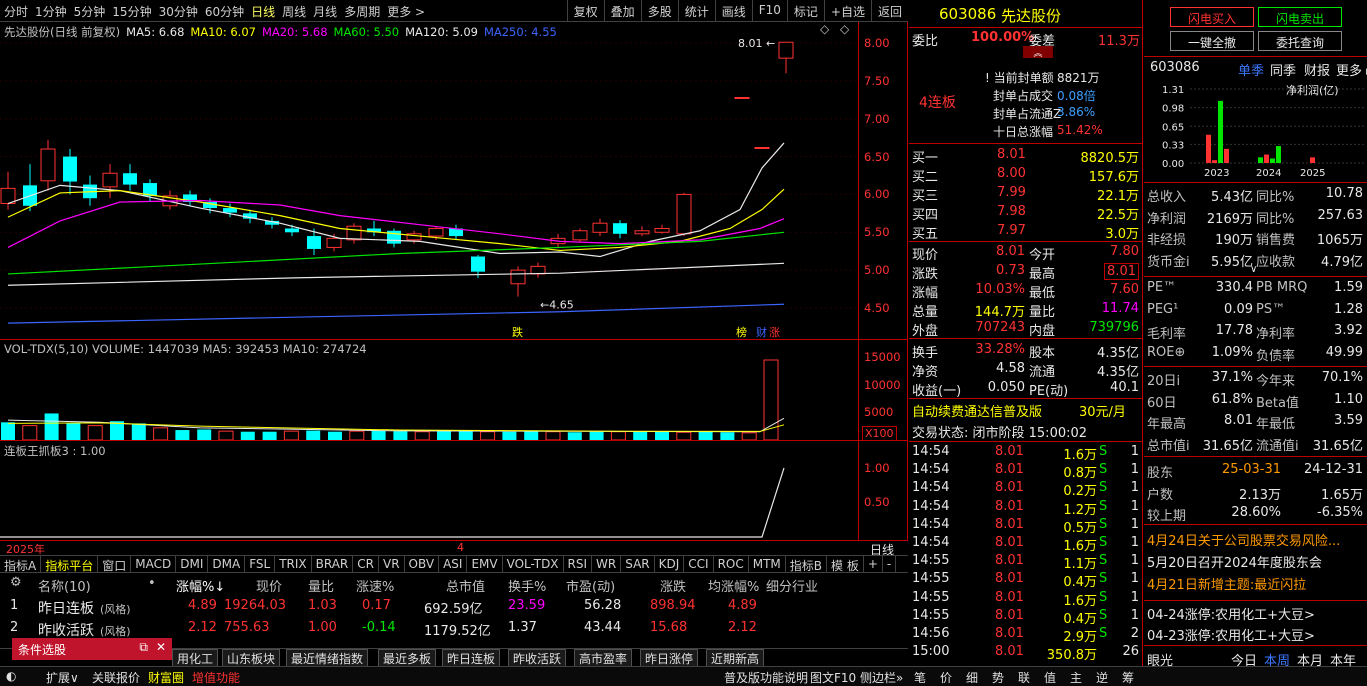 This screenshot has height=686, width=1367. Describe the element at coordinates (1251, 69) in the screenshot. I see `tab-quarter: 单季` at that location.